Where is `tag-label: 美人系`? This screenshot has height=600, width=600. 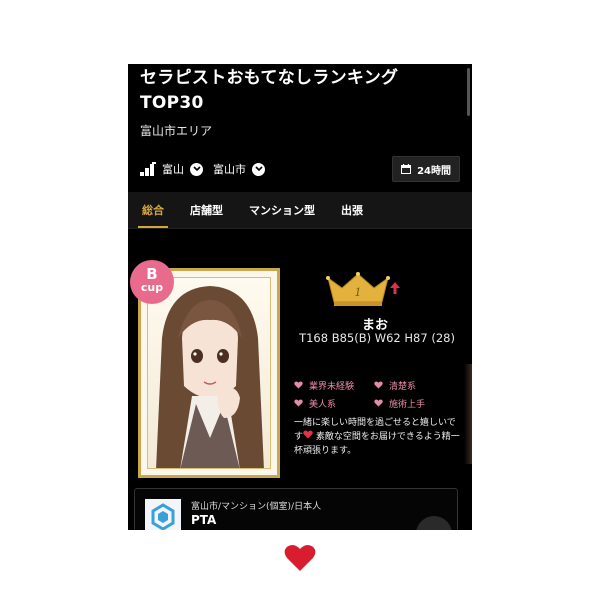
tag-label: 美人系 is located at coordinates (323, 404).